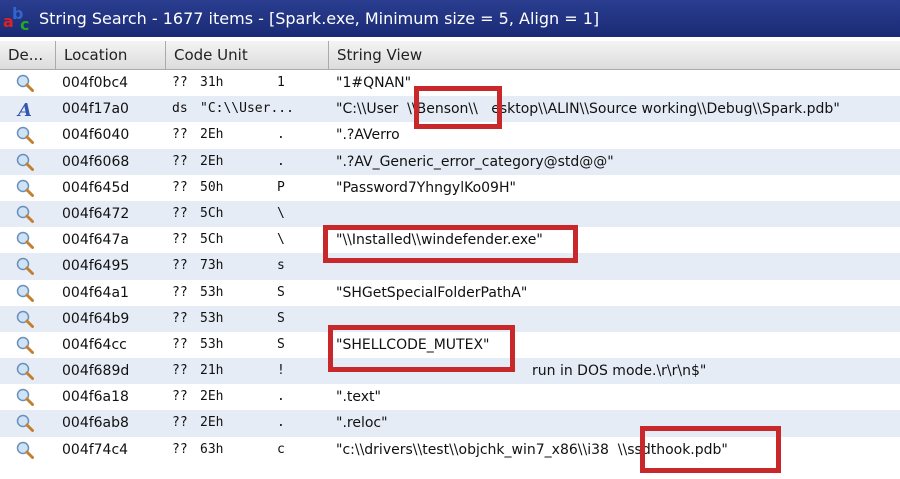  I want to click on location-cell: 004f647a, so click(95, 240).